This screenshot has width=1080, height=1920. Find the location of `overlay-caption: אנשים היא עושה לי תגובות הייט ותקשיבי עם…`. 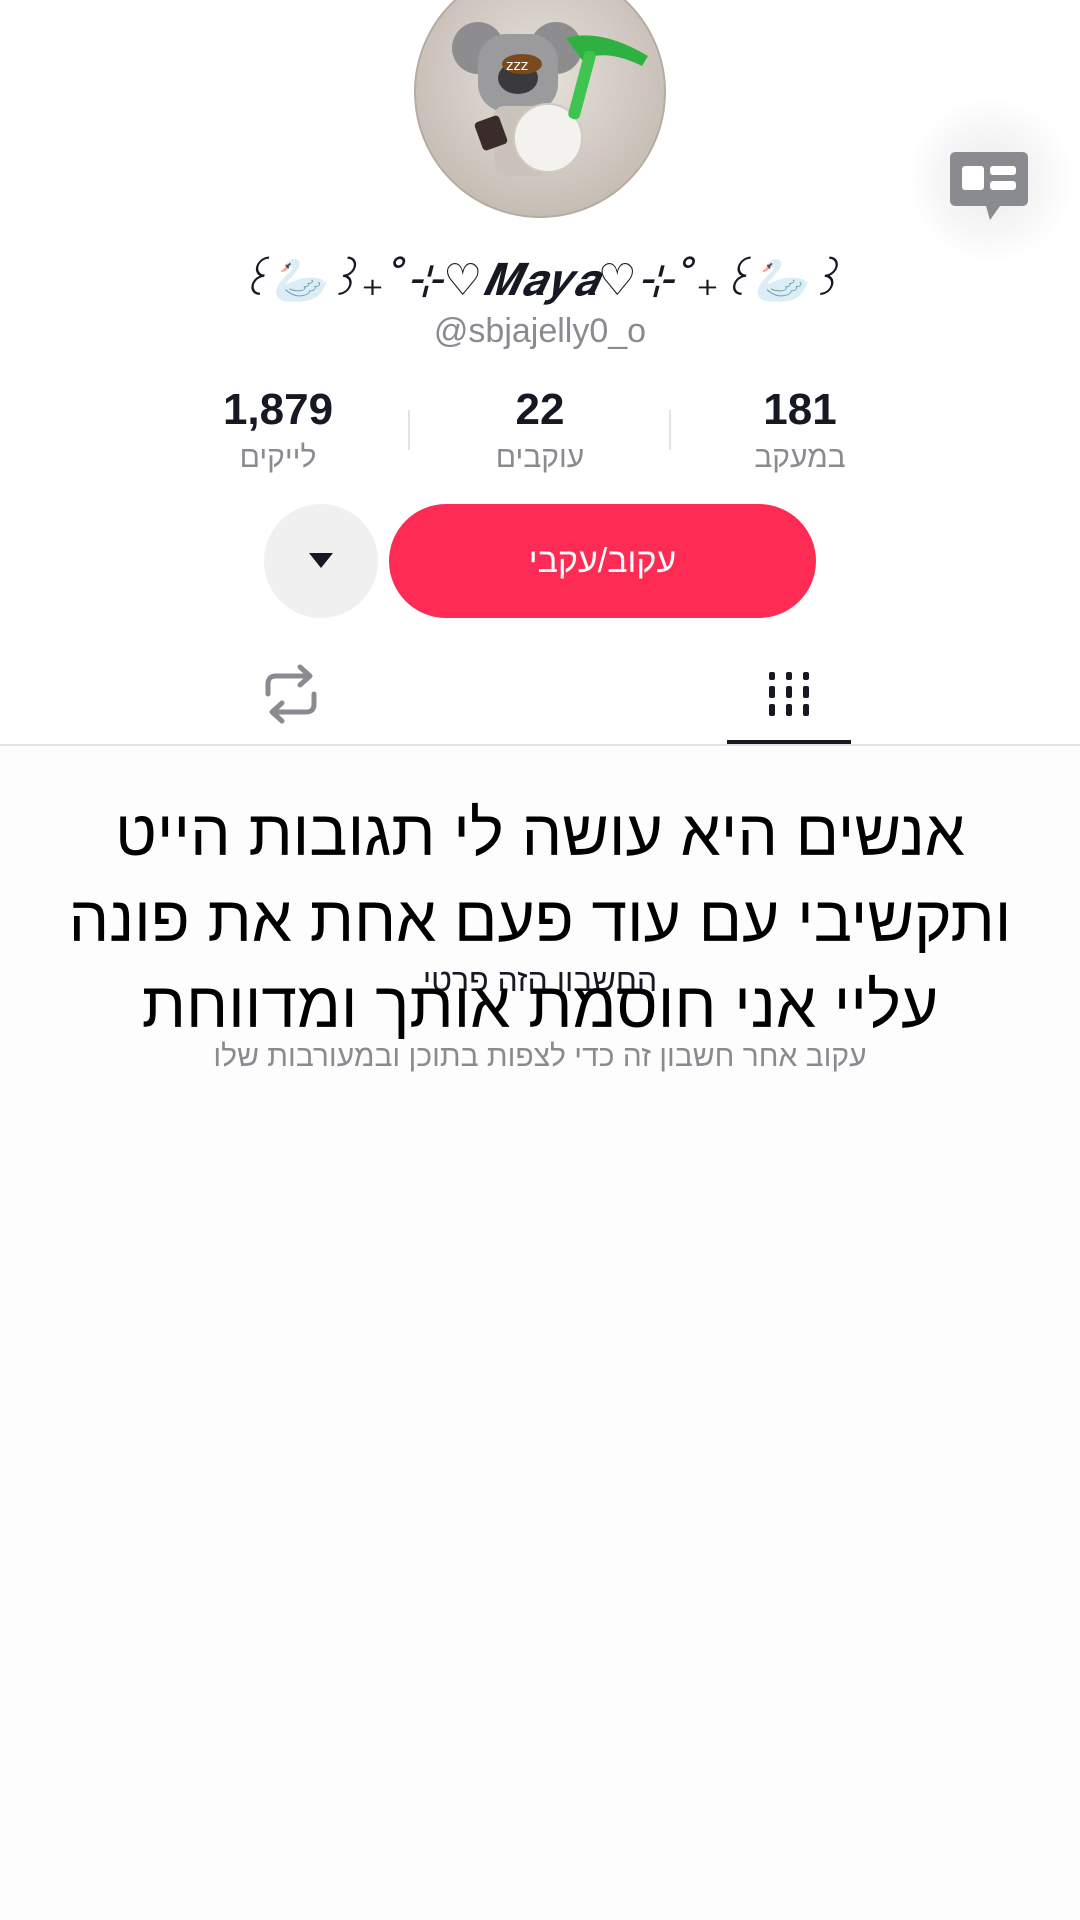

overlay-caption: אנשים היא עושה לי תגובות הייט ותקשיבי עם… is located at coordinates (540, 919).